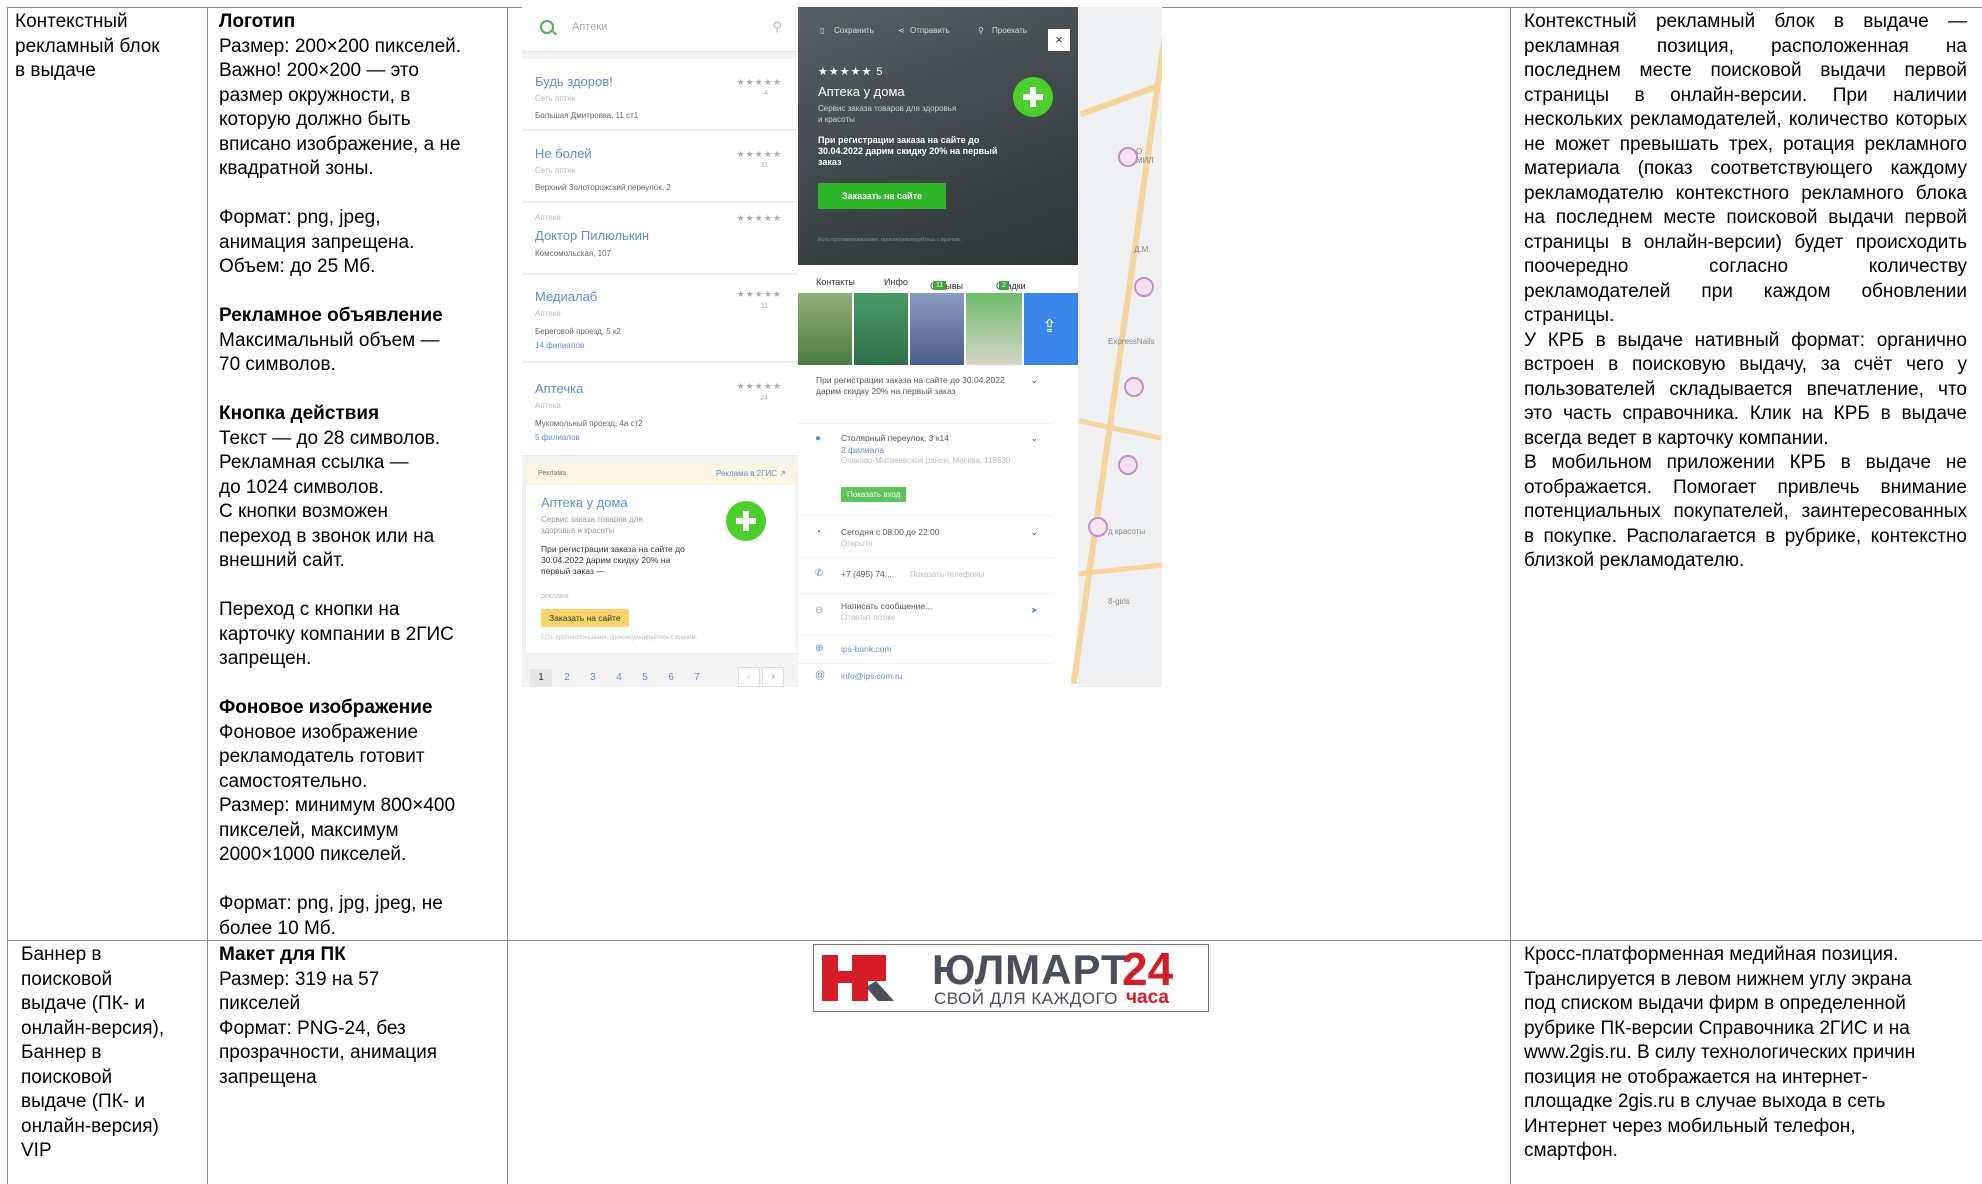  Describe the element at coordinates (895, 438) in the screenshot. I see `card-address: Столярный переулок, 3 к14` at that location.